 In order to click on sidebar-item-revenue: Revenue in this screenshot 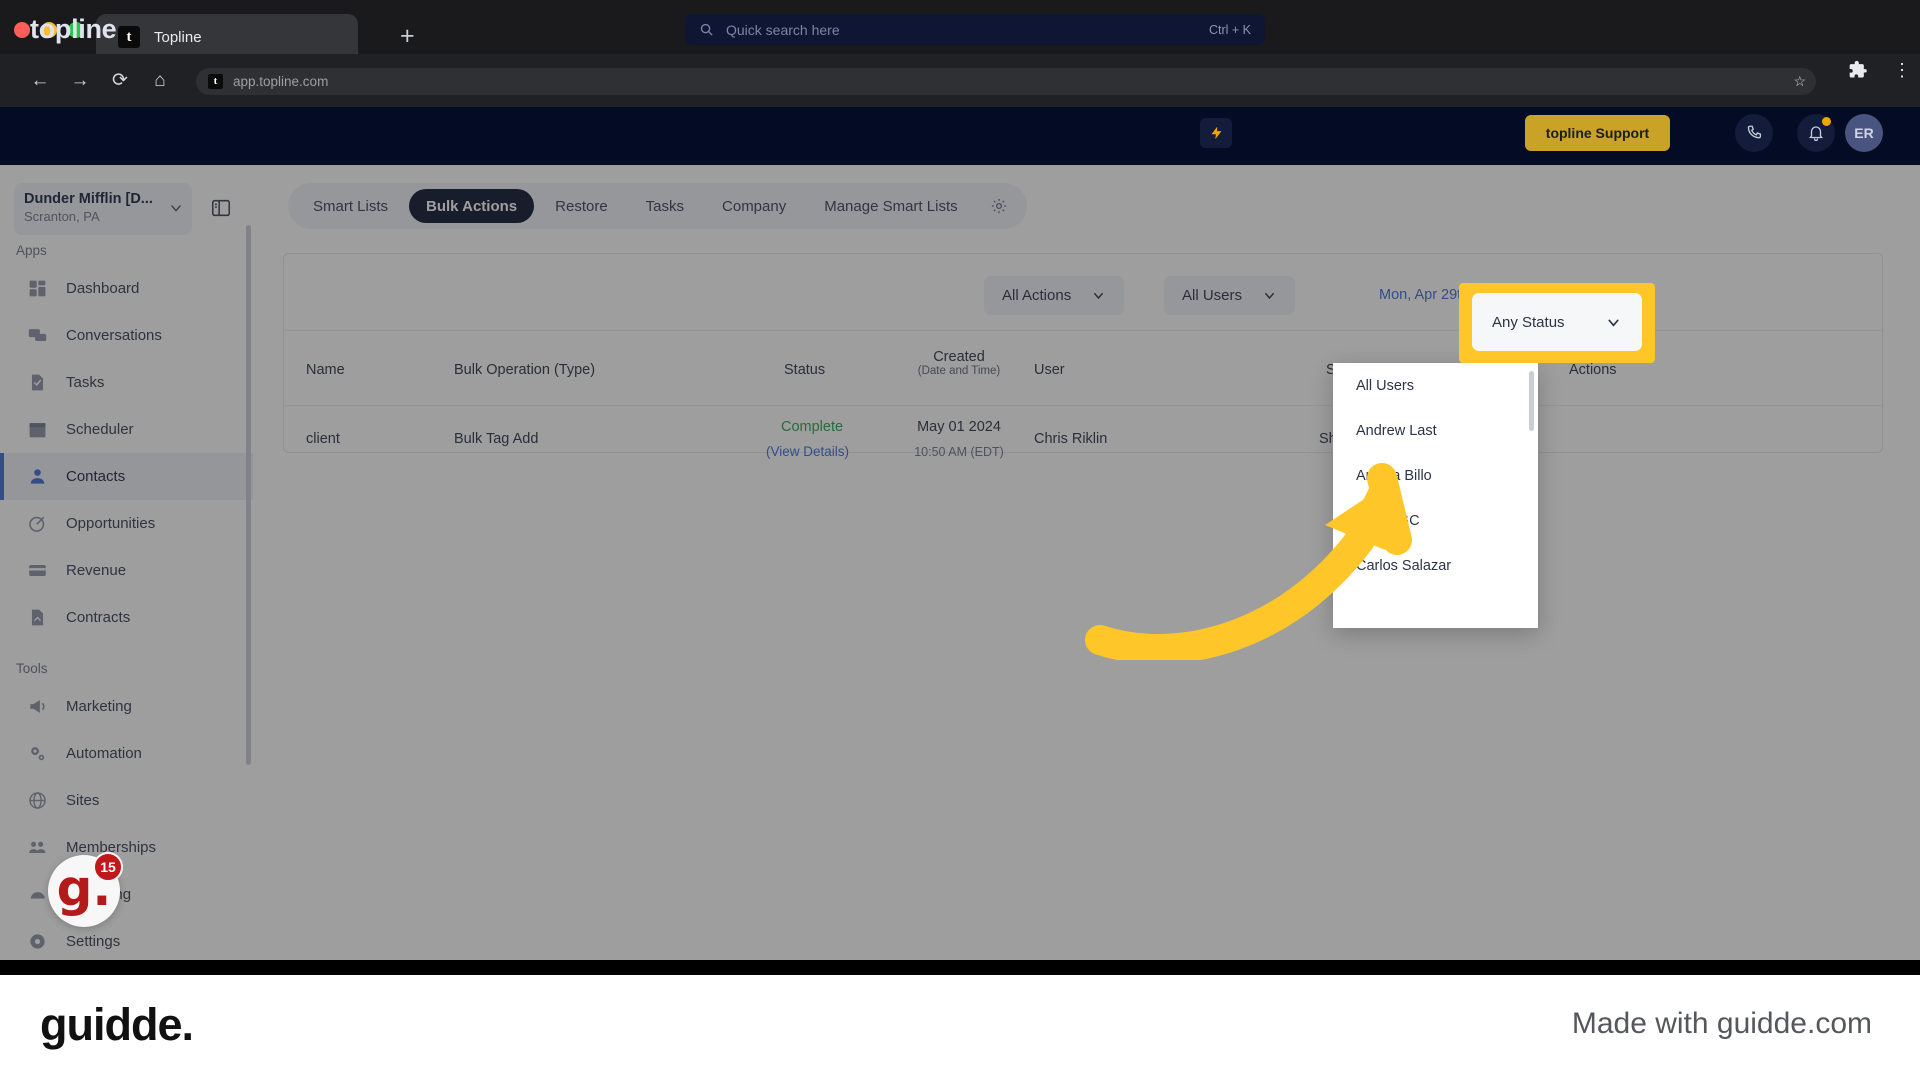, I will do `click(126, 570)`.